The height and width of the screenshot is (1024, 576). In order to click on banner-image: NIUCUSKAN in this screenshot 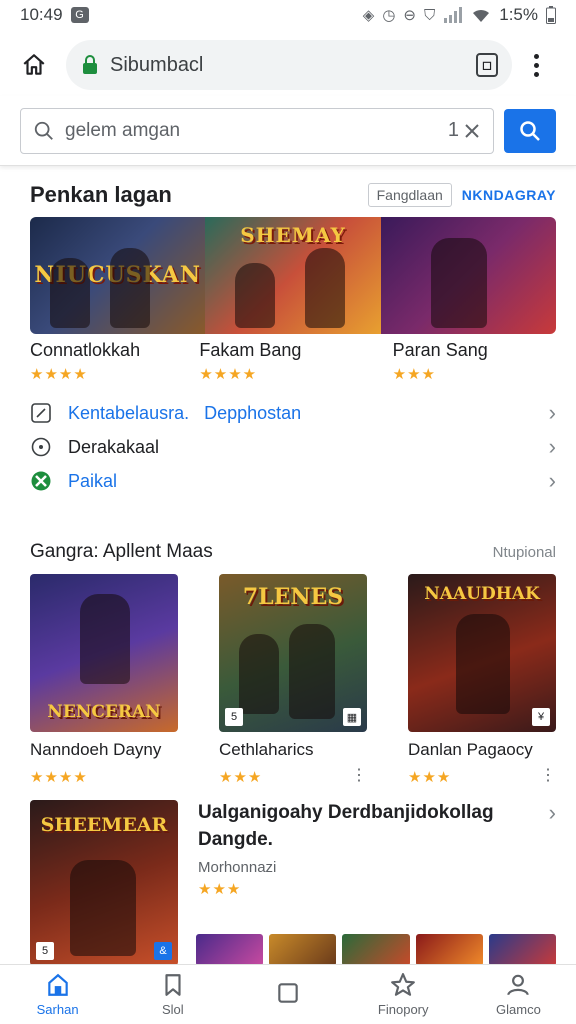, I will do `click(118, 275)`.